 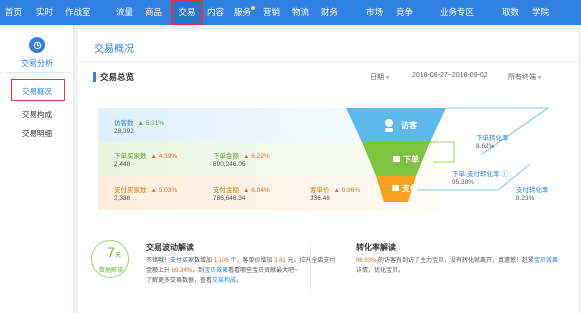 What do you see at coordinates (253, 8) in the screenshot?
I see `notification-dot-icon` at bounding box center [253, 8].